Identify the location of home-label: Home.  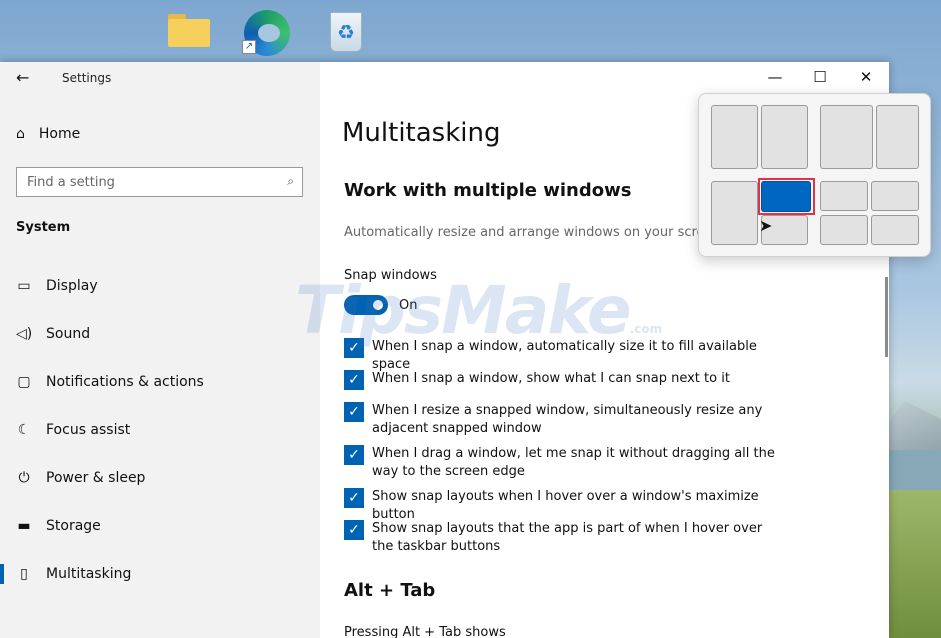
(59, 134).